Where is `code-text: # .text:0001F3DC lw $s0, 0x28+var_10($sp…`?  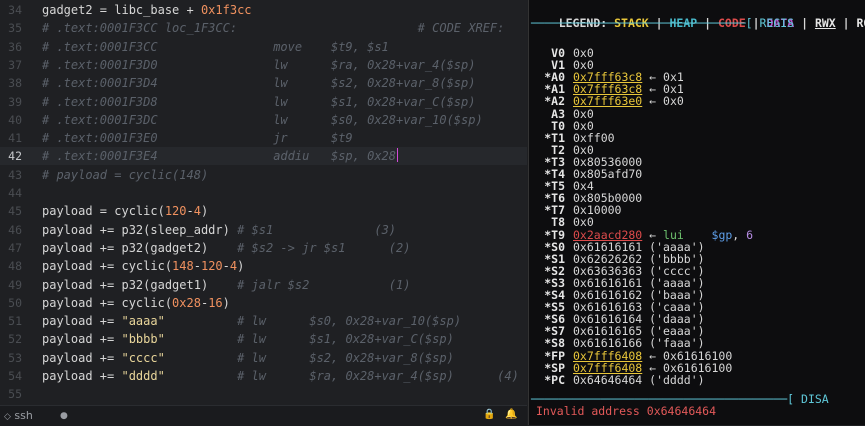
code-text: # .text:0001F3DC lw $s0, 0x28+var_10($sp… is located at coordinates (262, 120).